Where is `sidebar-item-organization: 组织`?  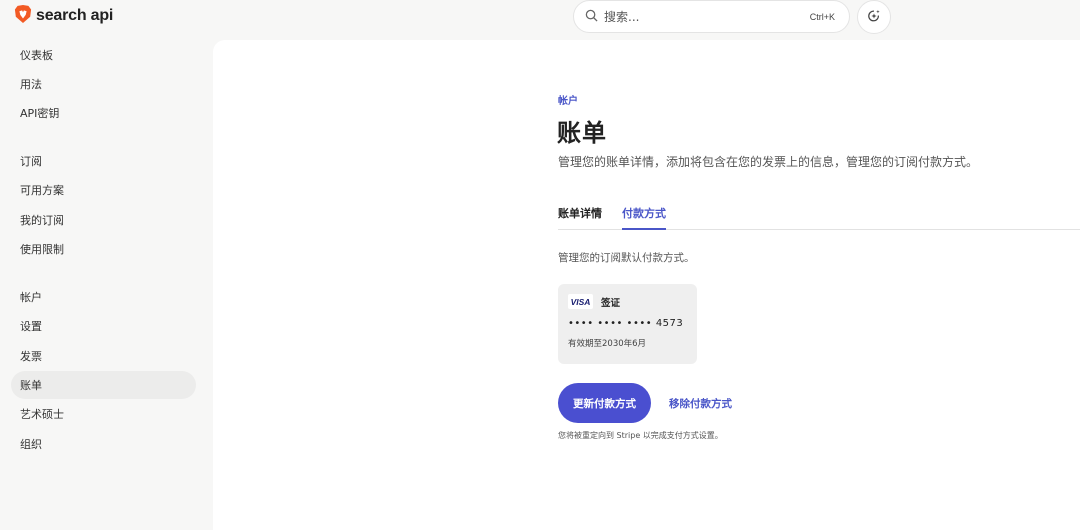 sidebar-item-organization: 组织 is located at coordinates (103, 444).